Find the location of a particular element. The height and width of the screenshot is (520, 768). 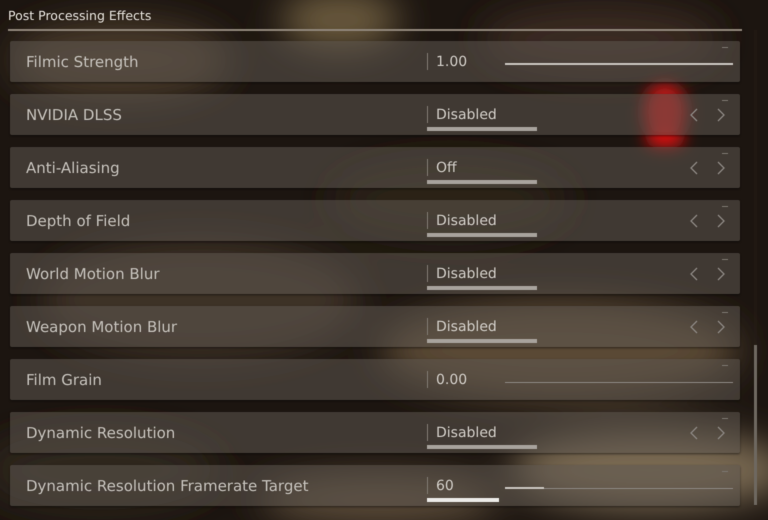

setting-row: Dynamic Resolution Framerate Target 60 is located at coordinates (375, 485).